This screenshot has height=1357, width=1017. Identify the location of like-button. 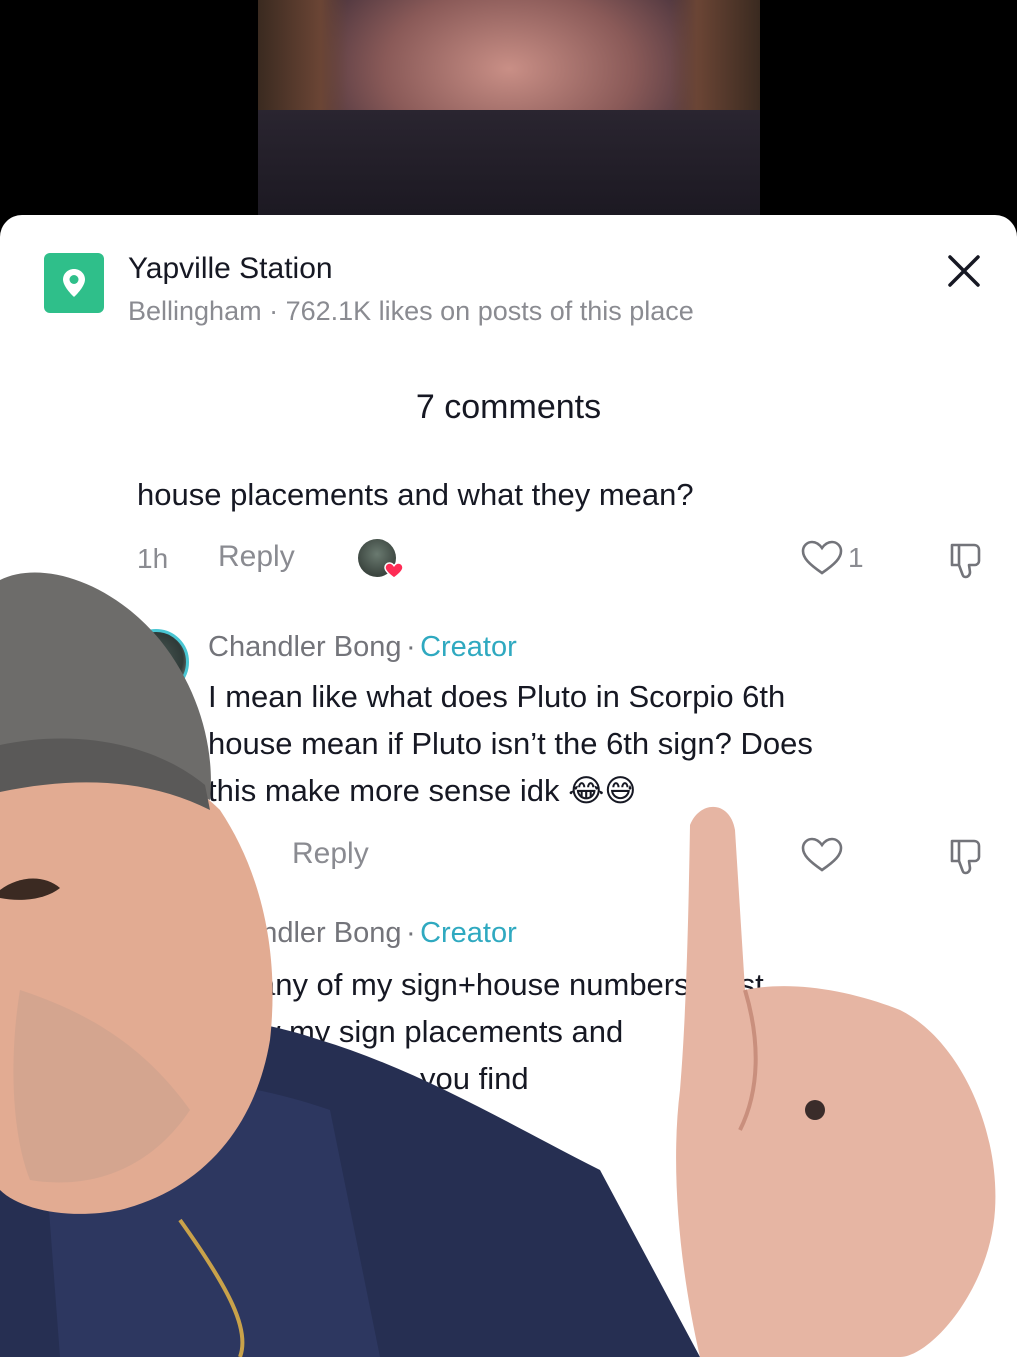
(822, 856).